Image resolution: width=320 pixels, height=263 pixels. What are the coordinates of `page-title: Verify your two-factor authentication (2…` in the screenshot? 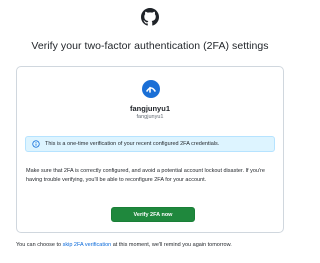 It's located at (150, 46).